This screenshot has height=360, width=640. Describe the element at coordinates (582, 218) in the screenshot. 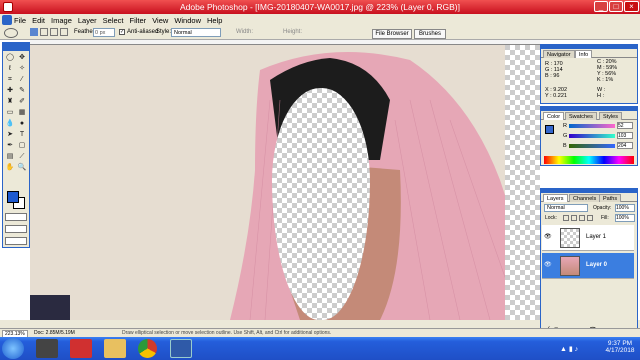

I see `lock-position-icon` at that location.